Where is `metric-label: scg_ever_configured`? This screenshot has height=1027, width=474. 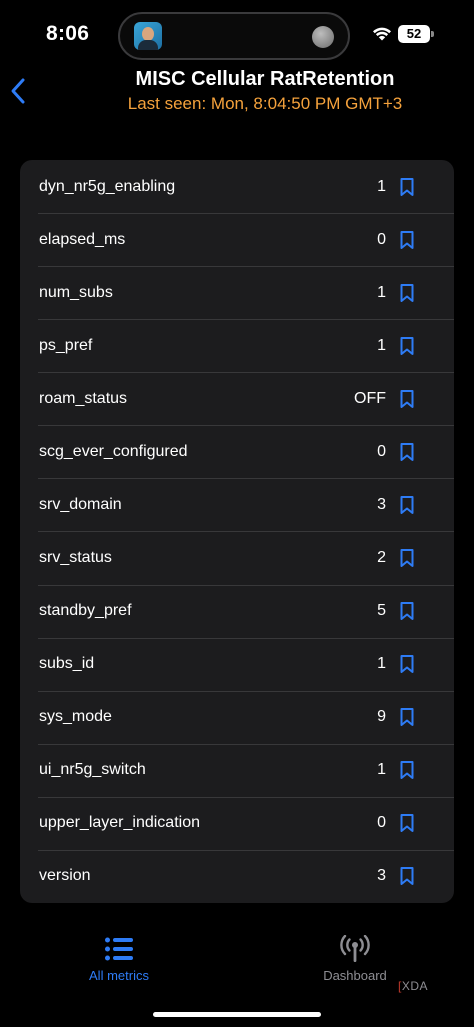
metric-label: scg_ever_configured is located at coordinates (113, 451).